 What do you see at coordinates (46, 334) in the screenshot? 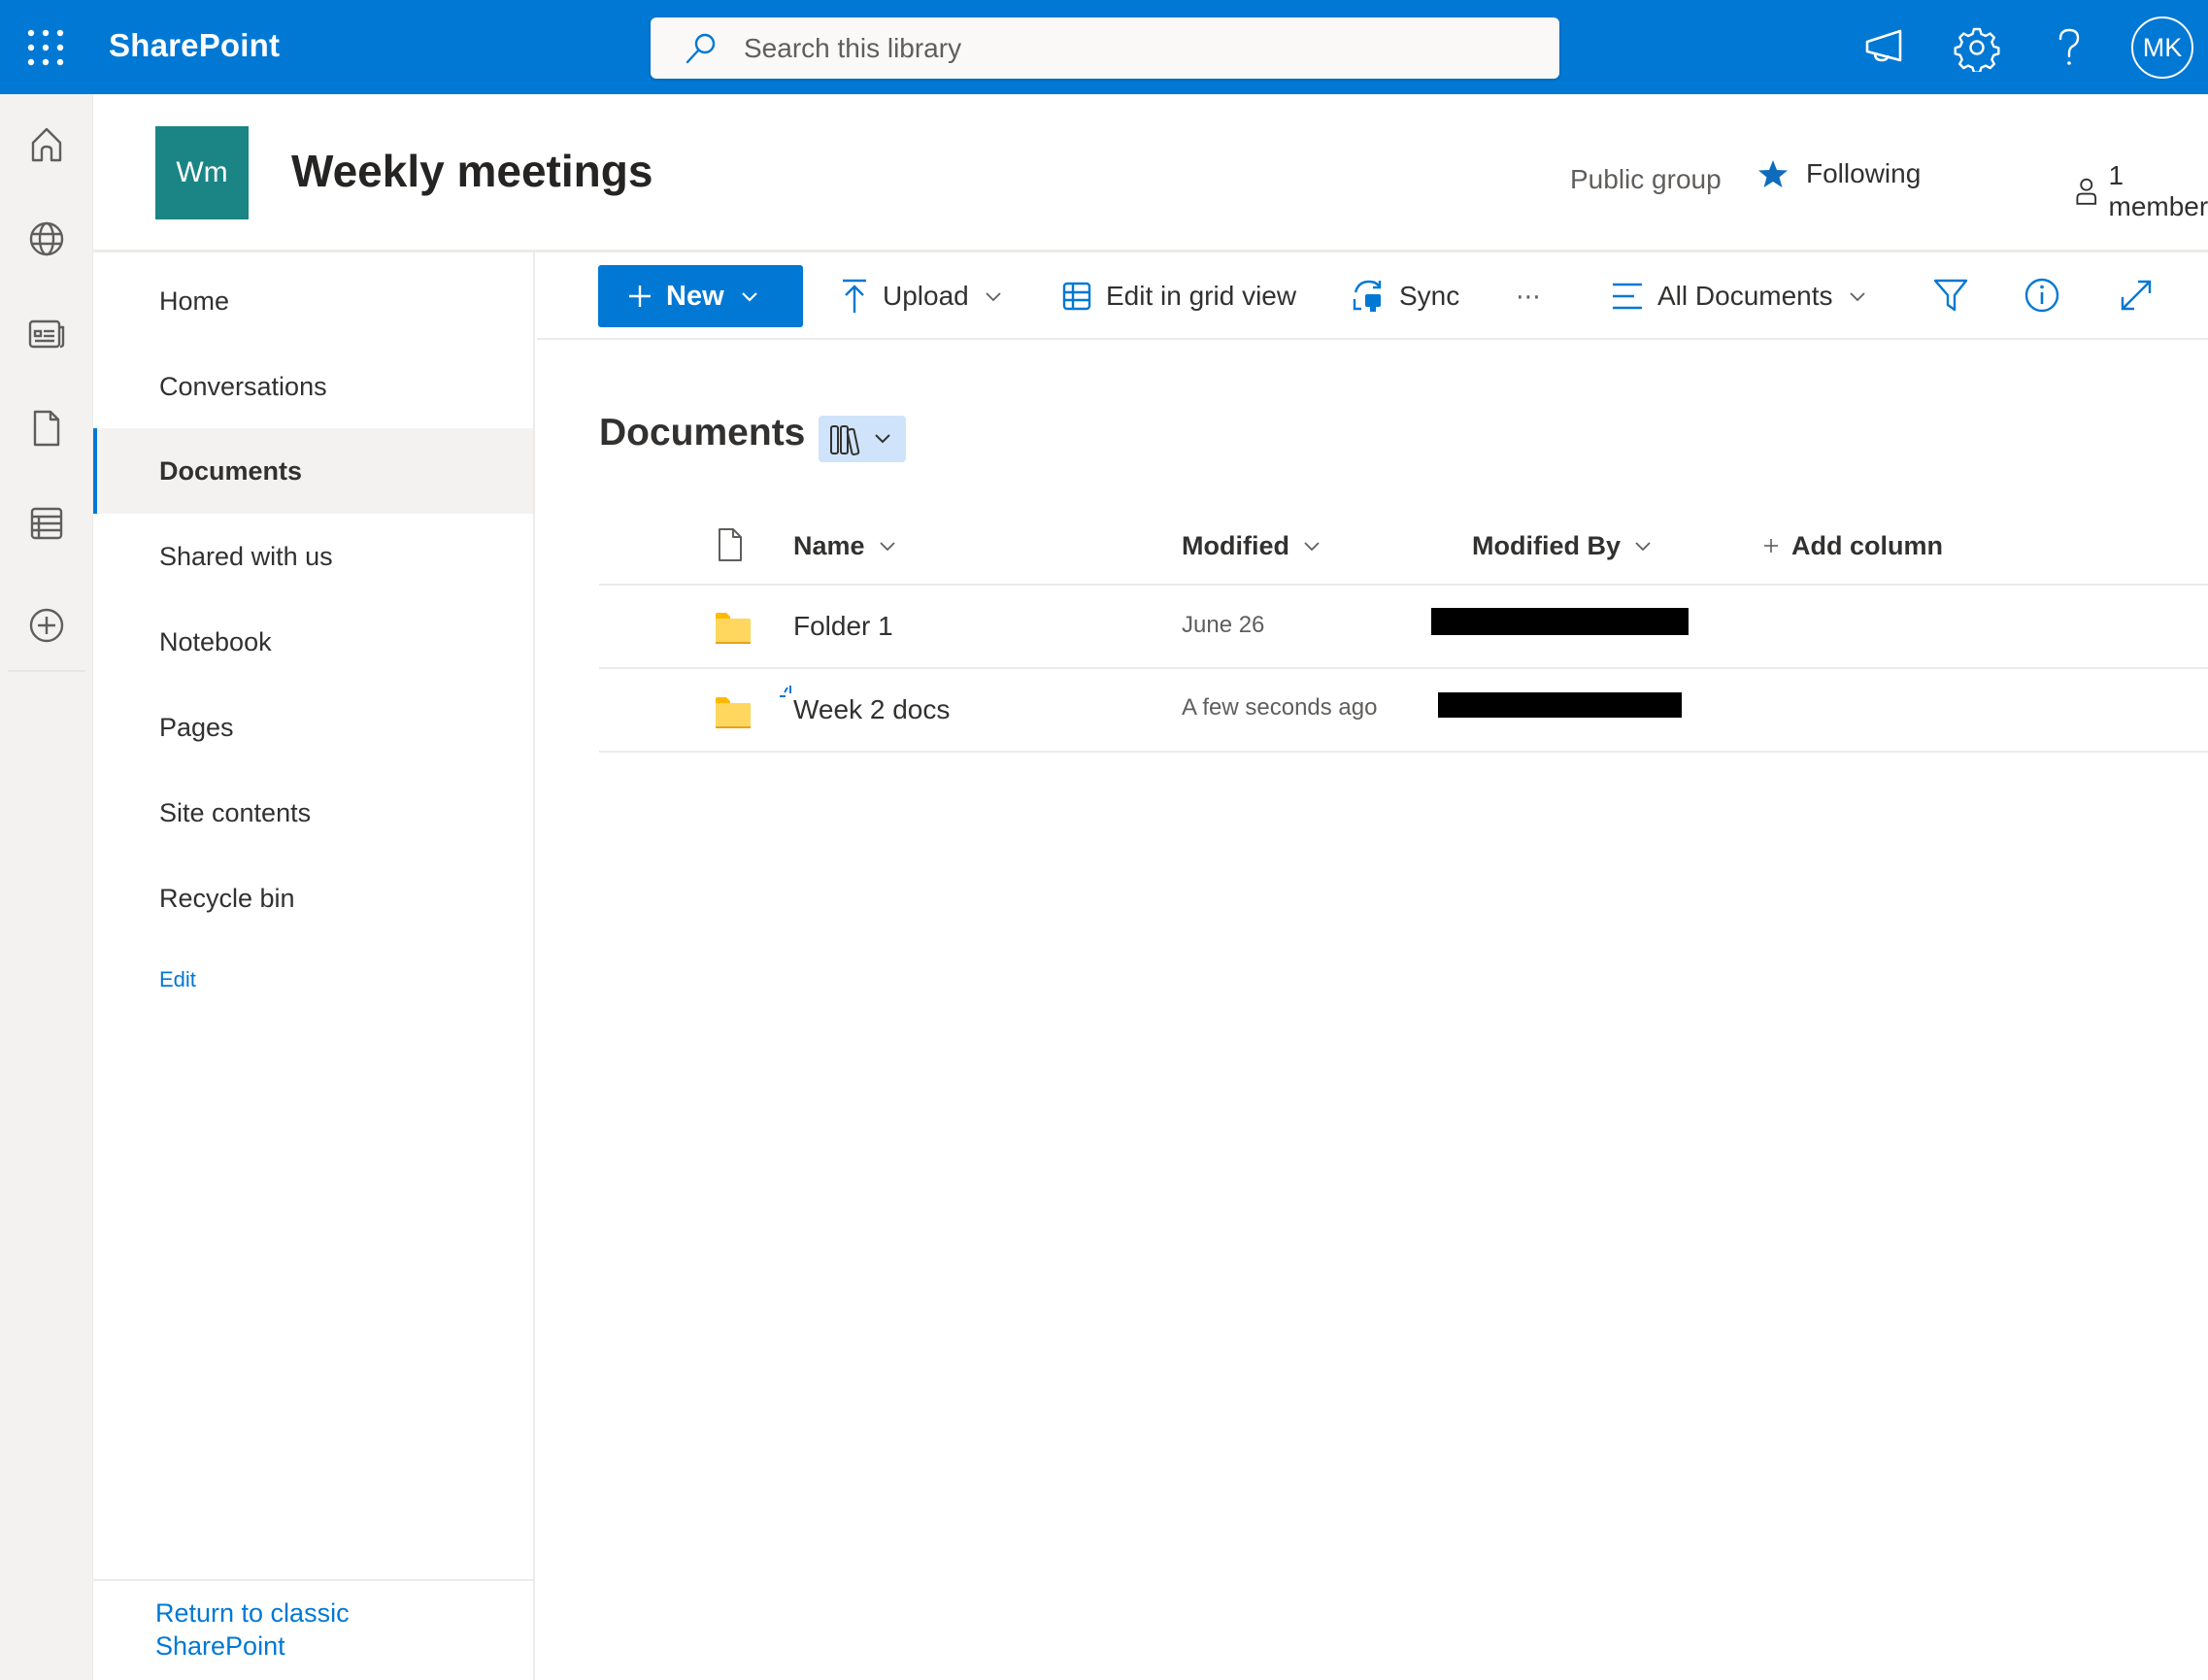
I see `news-icon` at bounding box center [46, 334].